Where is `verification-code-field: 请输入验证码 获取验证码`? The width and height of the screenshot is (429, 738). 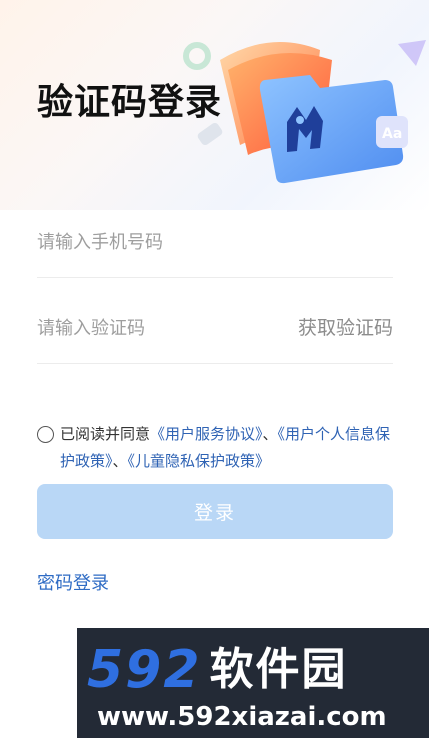
verification-code-field: 请输入验证码 获取验证码 is located at coordinates (215, 327).